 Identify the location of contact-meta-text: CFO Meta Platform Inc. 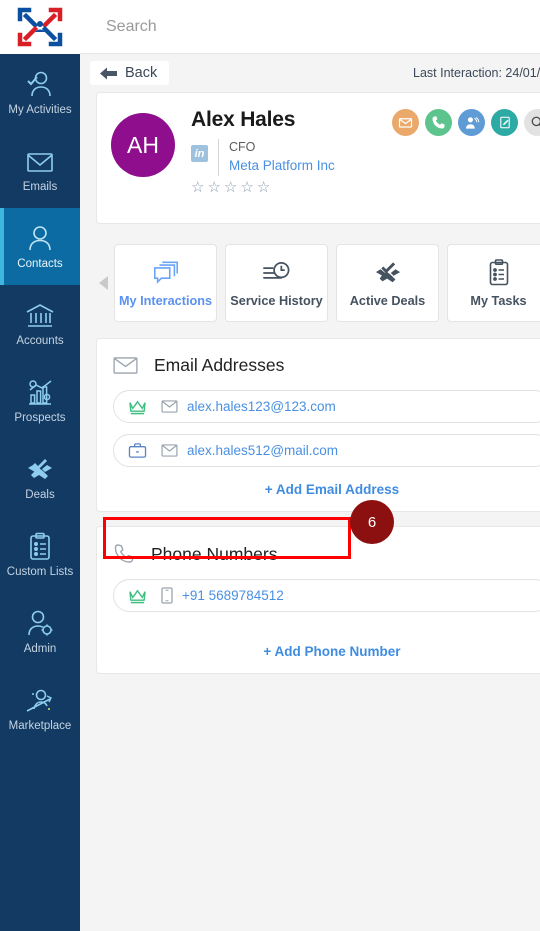
(282, 157).